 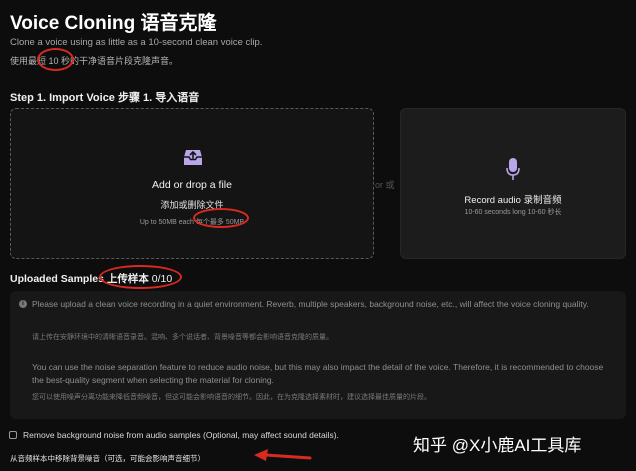 I want to click on annotation-arrow, so click(x=283, y=455).